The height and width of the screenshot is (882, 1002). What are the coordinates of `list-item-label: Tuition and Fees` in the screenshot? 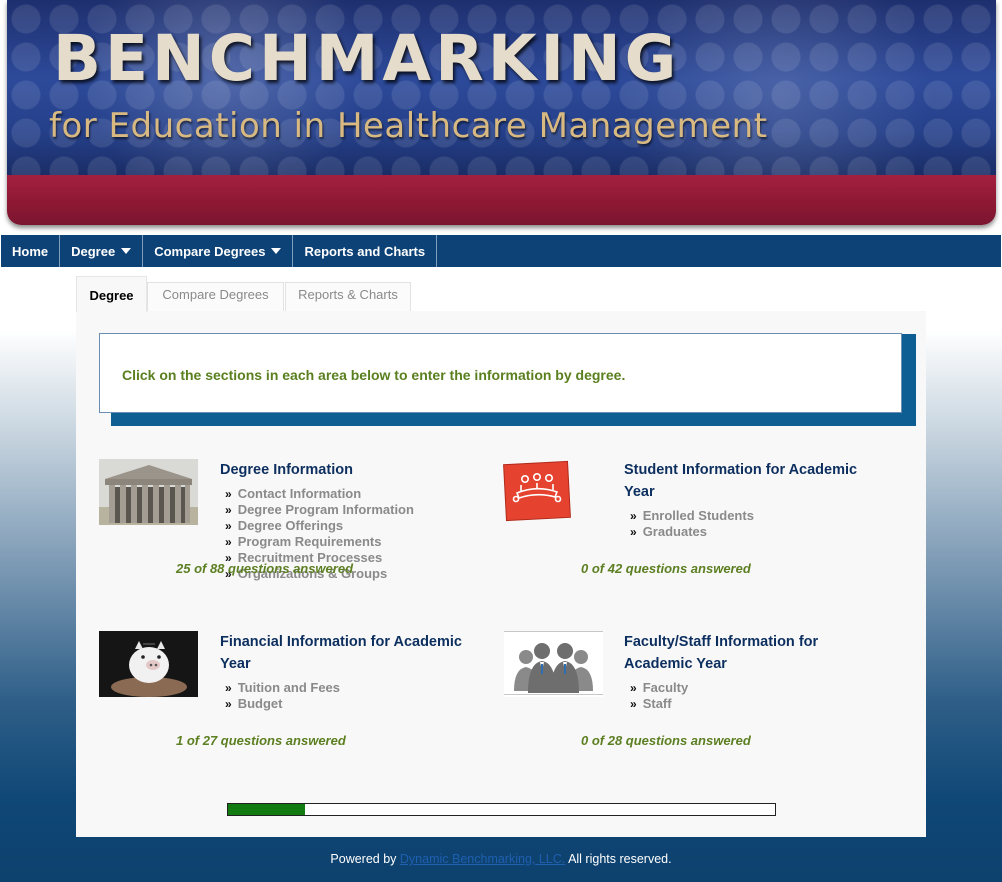 It's located at (289, 687).